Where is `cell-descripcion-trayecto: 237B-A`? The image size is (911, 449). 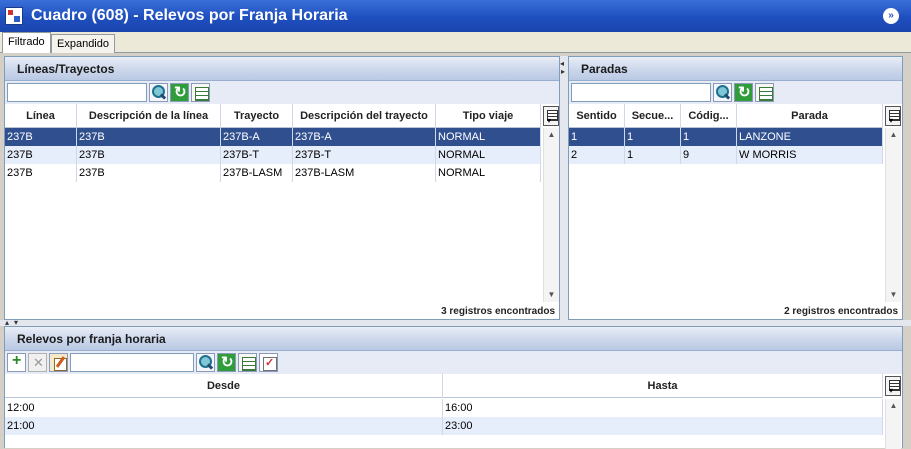
cell-descripcion-trayecto: 237B-A is located at coordinates (364, 137).